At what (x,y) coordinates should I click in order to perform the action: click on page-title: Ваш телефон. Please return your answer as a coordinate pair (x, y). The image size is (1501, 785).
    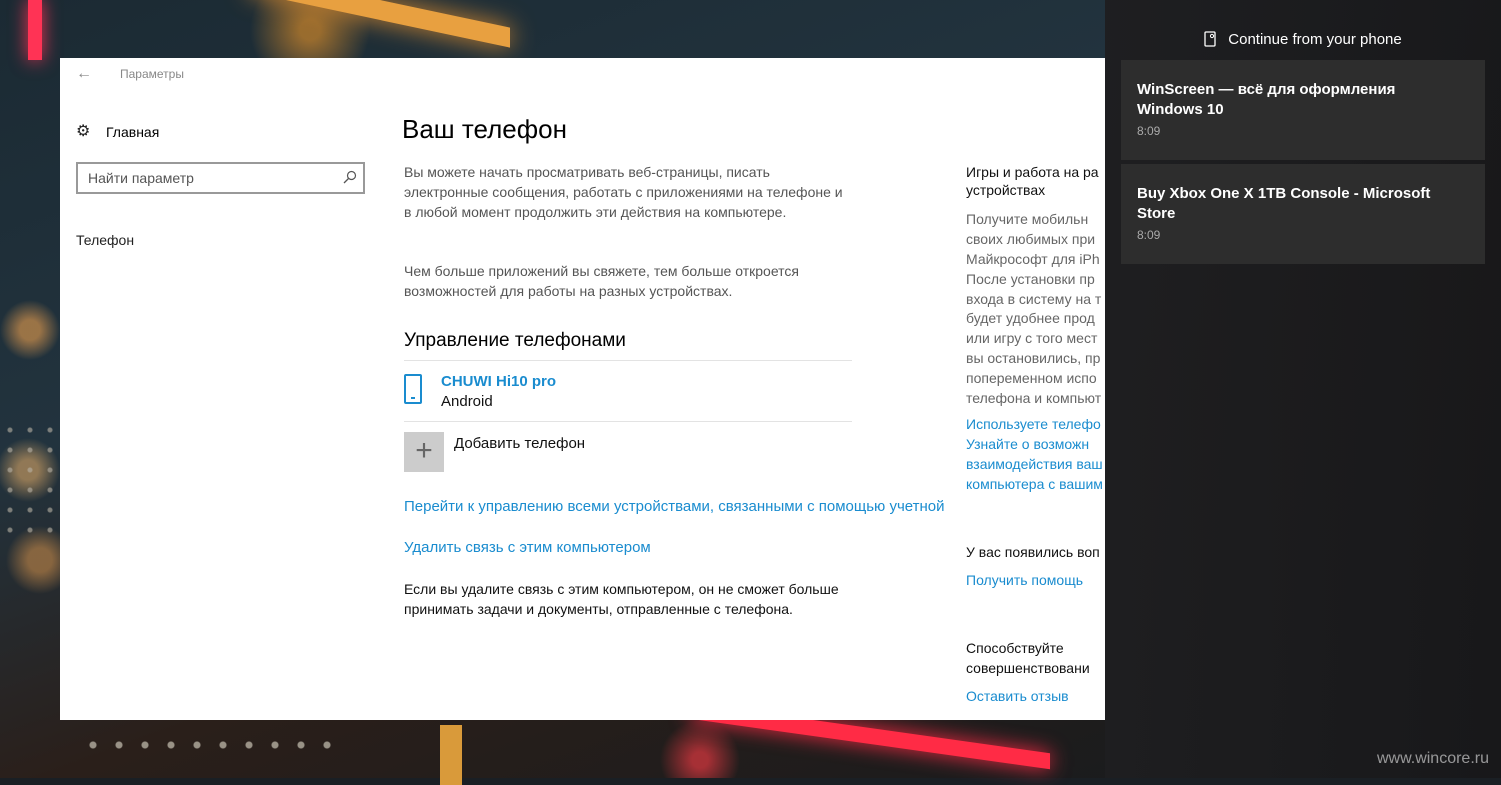
    Looking at the image, I should click on (484, 129).